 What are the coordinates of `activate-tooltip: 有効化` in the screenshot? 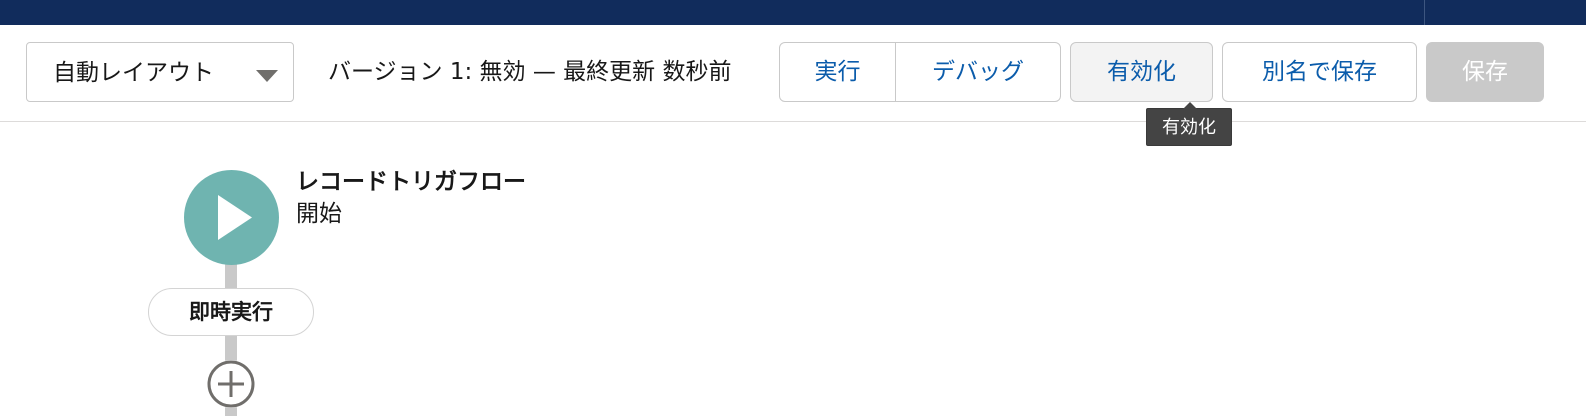 It's located at (1189, 124).